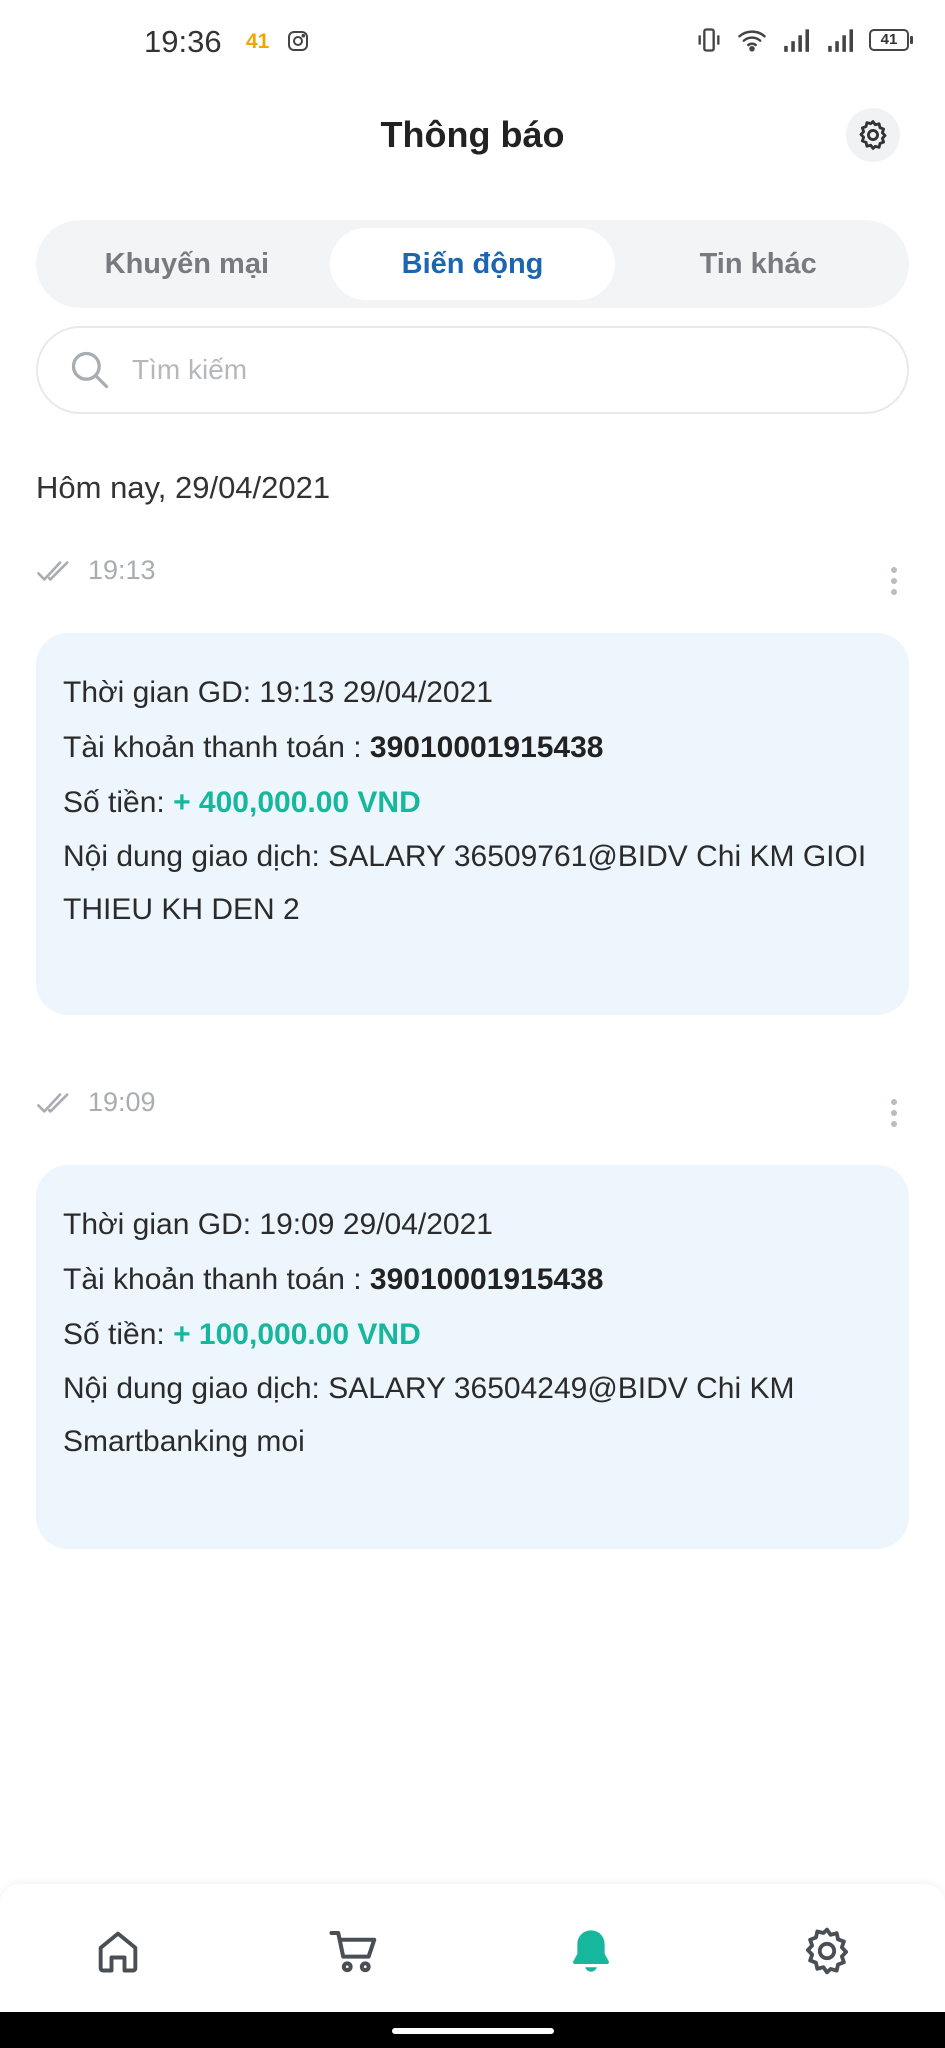 This screenshot has width=945, height=2048. I want to click on search-input, so click(482, 370).